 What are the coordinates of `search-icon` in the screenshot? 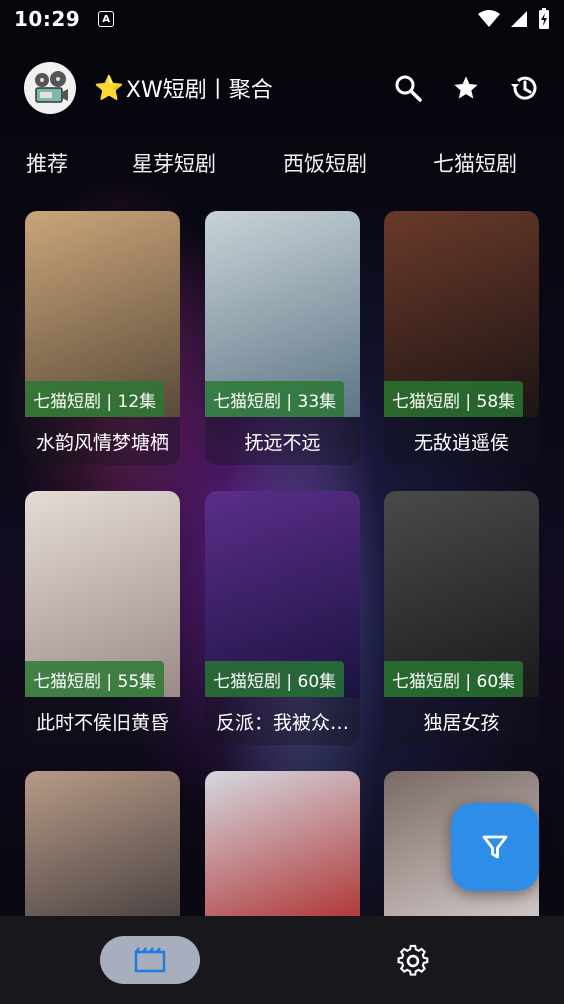 It's located at (408, 88).